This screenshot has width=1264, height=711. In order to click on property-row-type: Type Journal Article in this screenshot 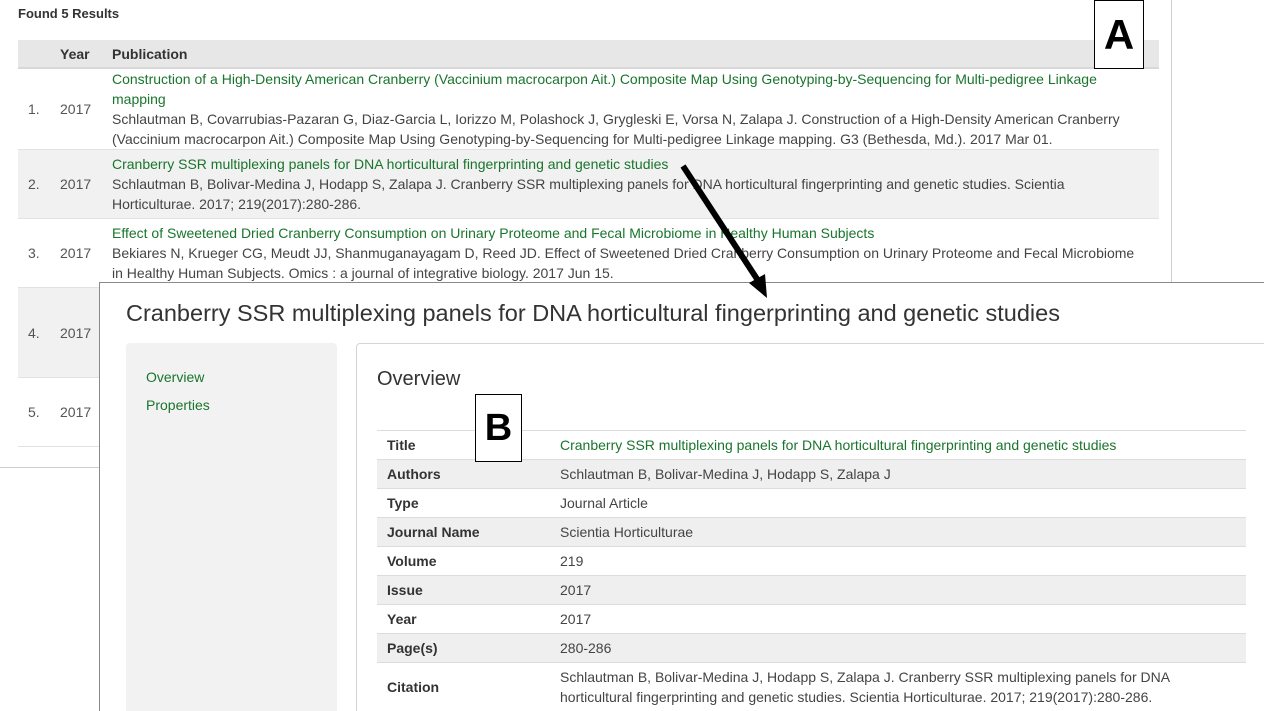, I will do `click(811, 503)`.